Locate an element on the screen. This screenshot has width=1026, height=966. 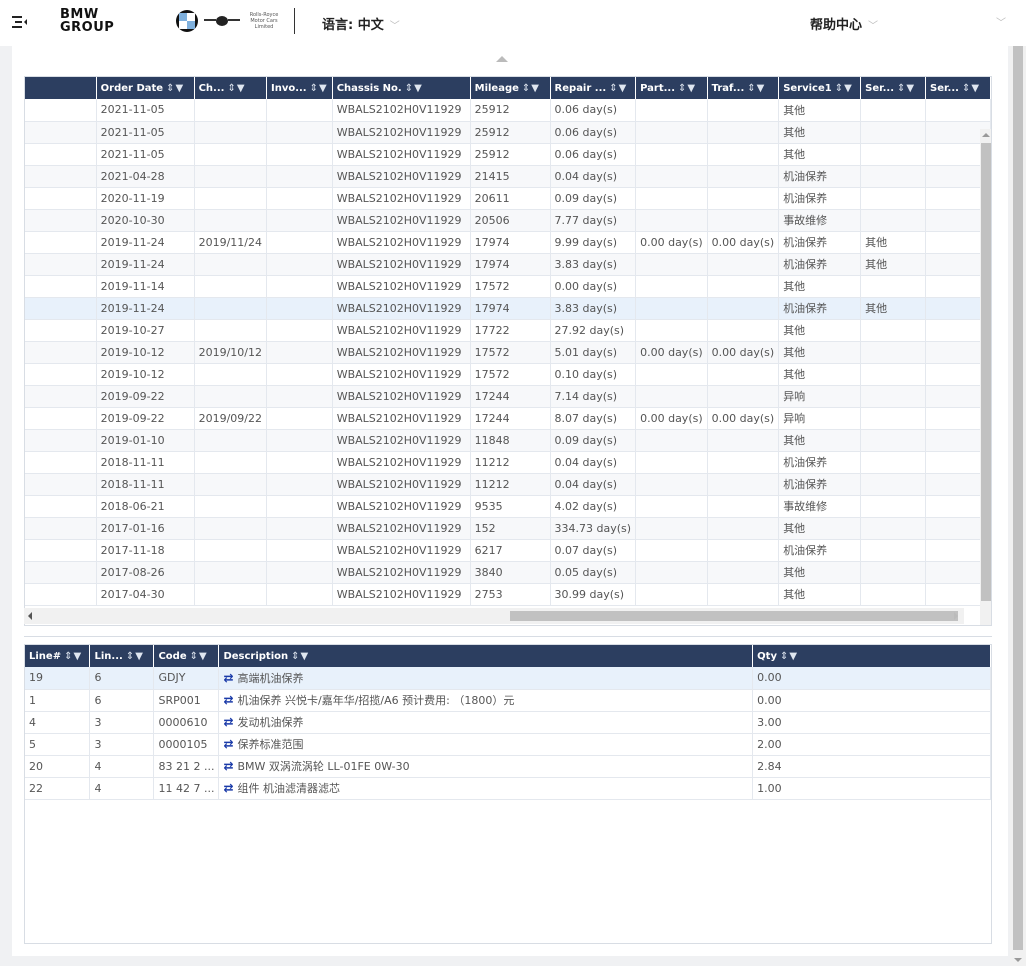
page-scrollbar is located at coordinates (1018, 506).